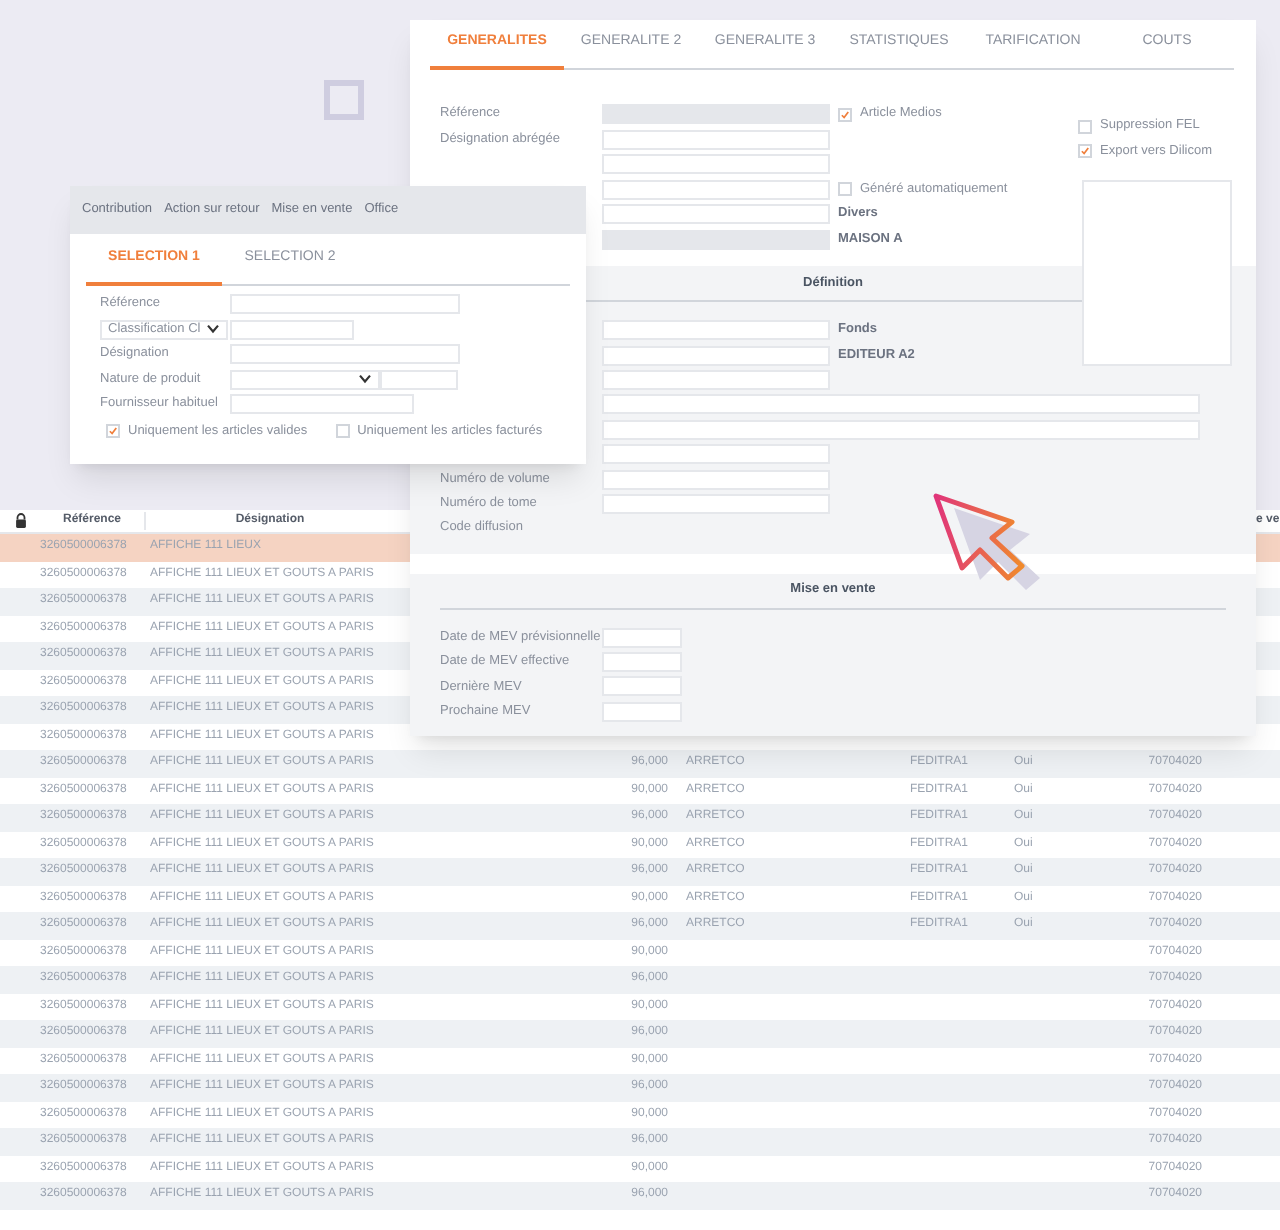  Describe the element at coordinates (305, 379) in the screenshot. I see `dropdown-field` at that location.